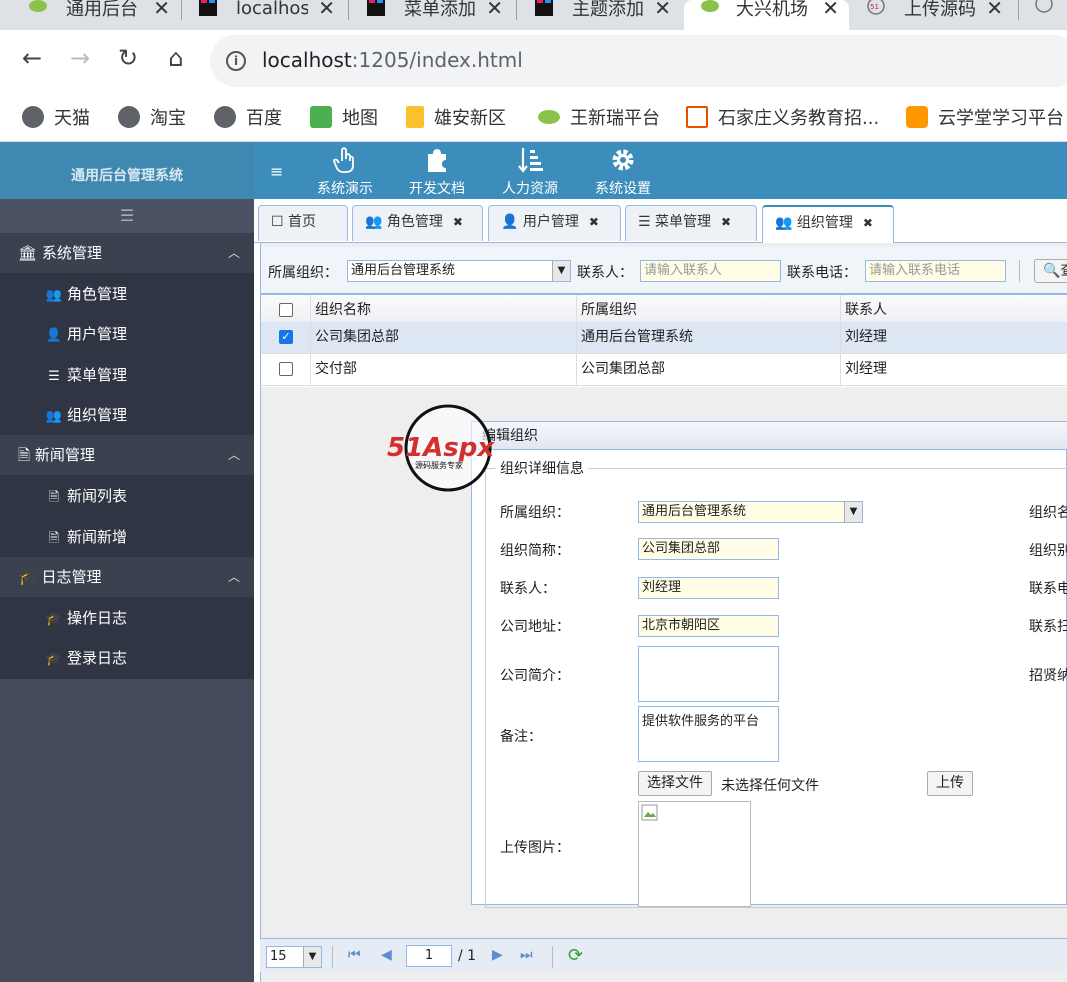 The height and width of the screenshot is (982, 1067). Describe the element at coordinates (417, 223) in the screenshot. I see `tab-role: 👥 角色管理 ✖` at that location.